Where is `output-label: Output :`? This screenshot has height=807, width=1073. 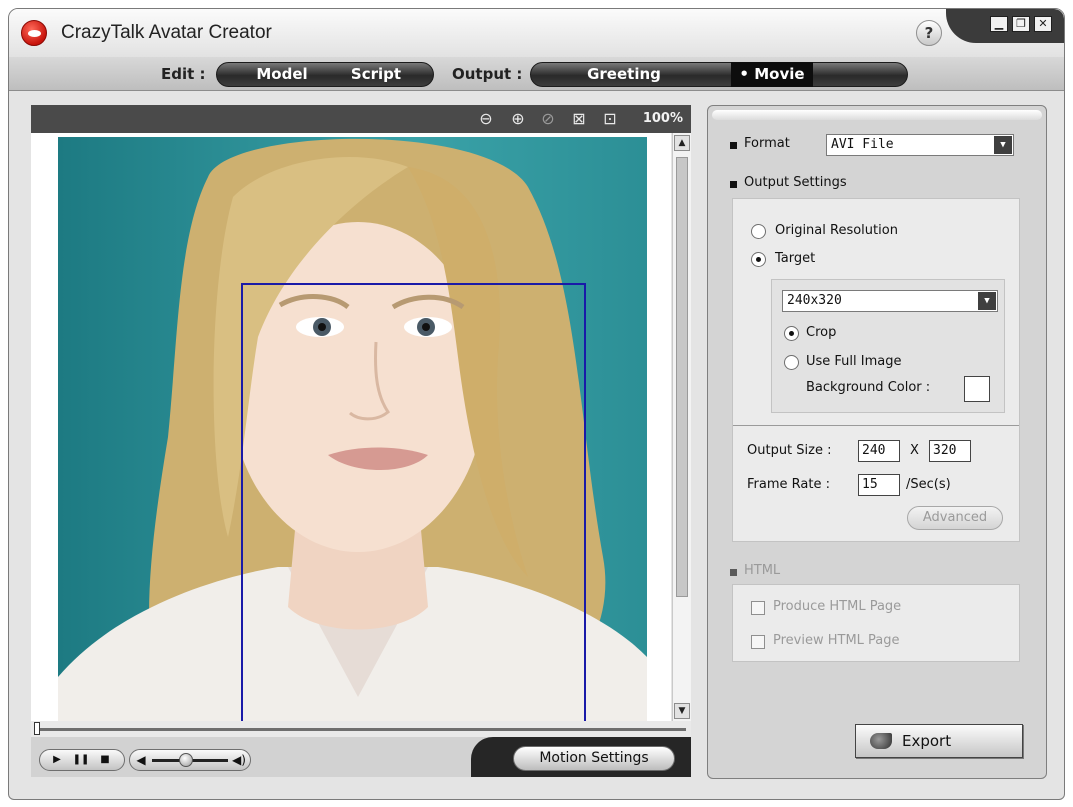
output-label: Output : is located at coordinates (487, 74).